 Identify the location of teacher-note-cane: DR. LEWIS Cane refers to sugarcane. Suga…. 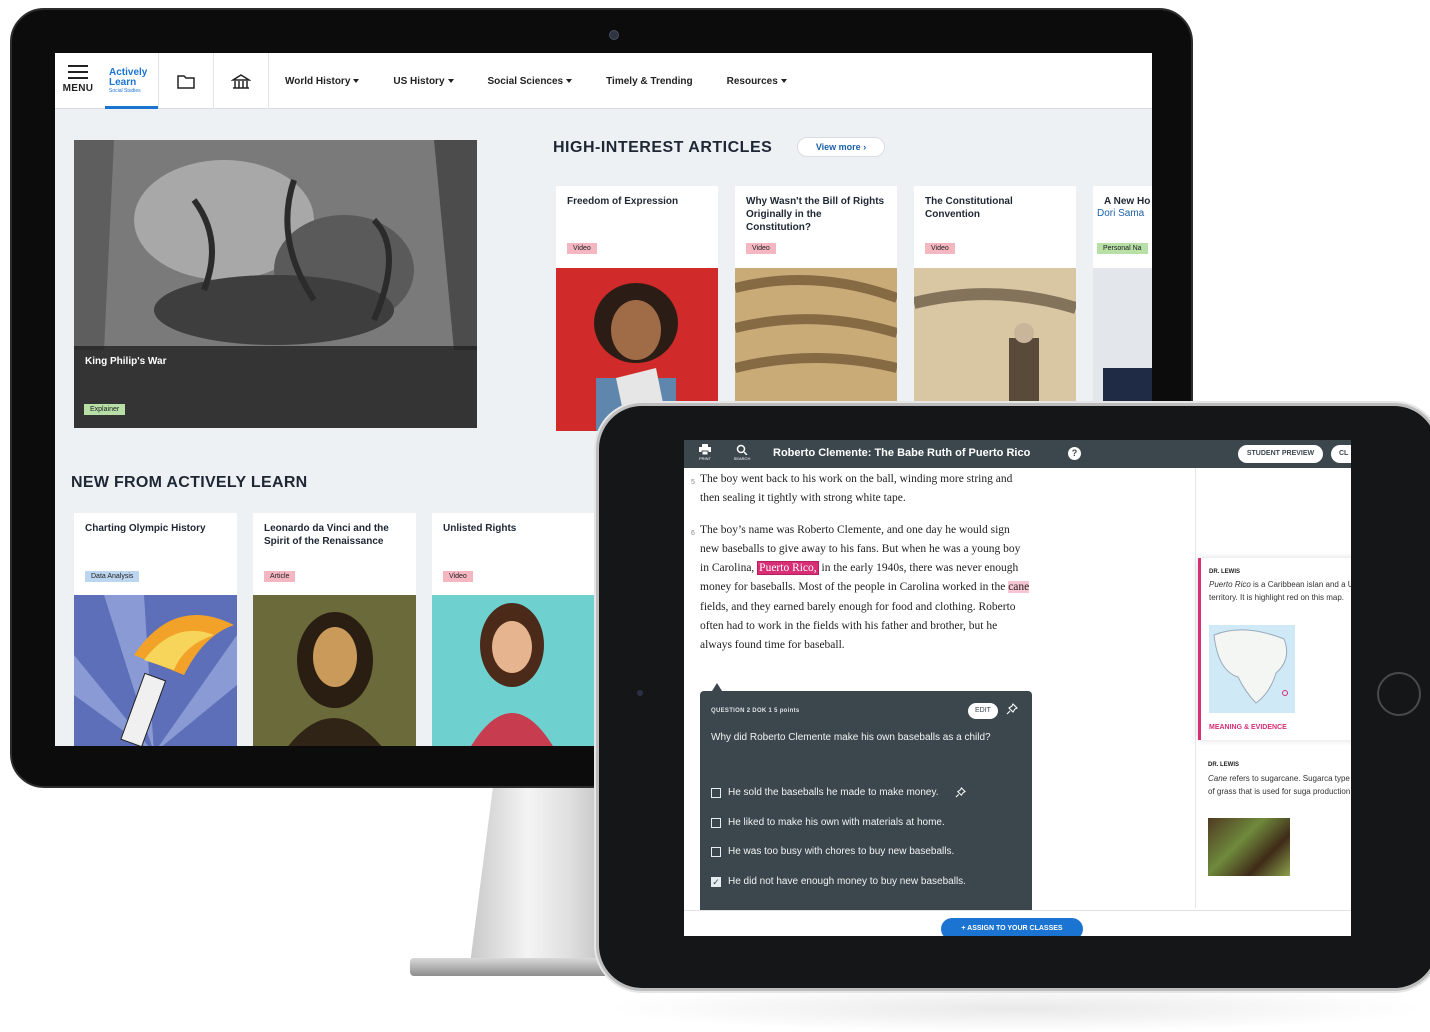
(1275, 823).